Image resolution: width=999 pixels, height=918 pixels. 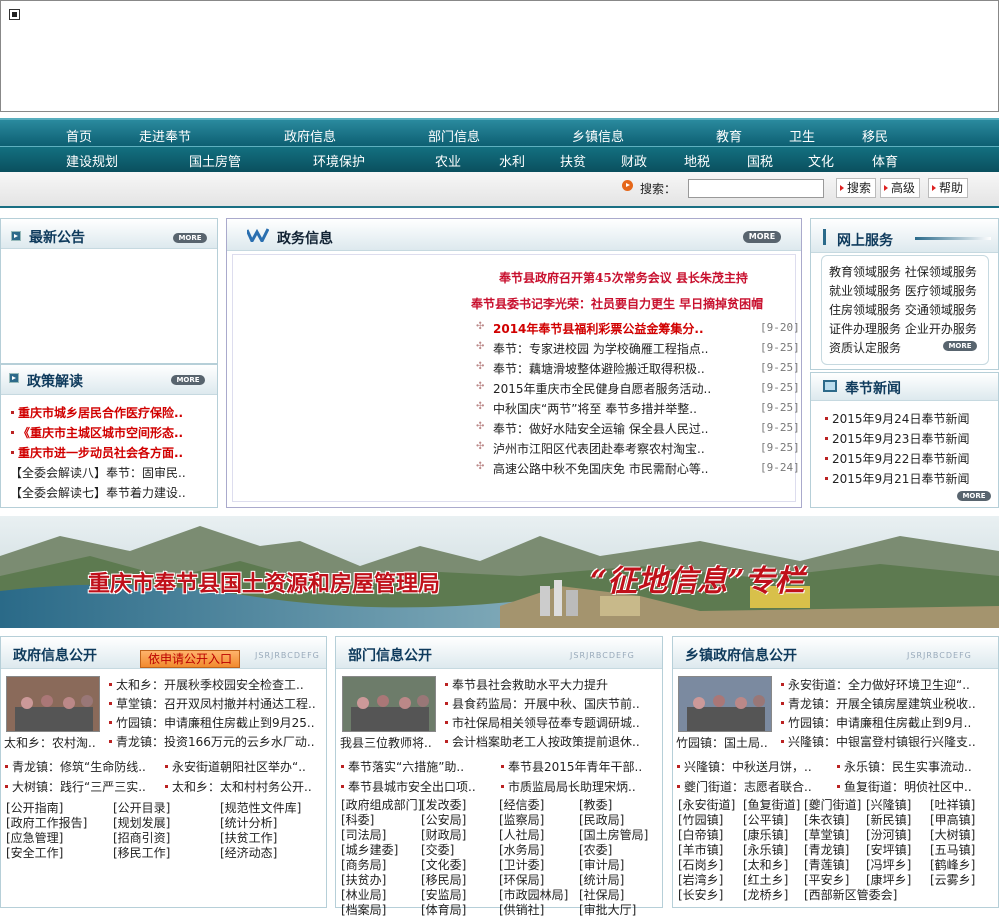 What do you see at coordinates (896, 418) in the screenshot?
I see `news-item: 2015年9月24日奉节新闻` at bounding box center [896, 418].